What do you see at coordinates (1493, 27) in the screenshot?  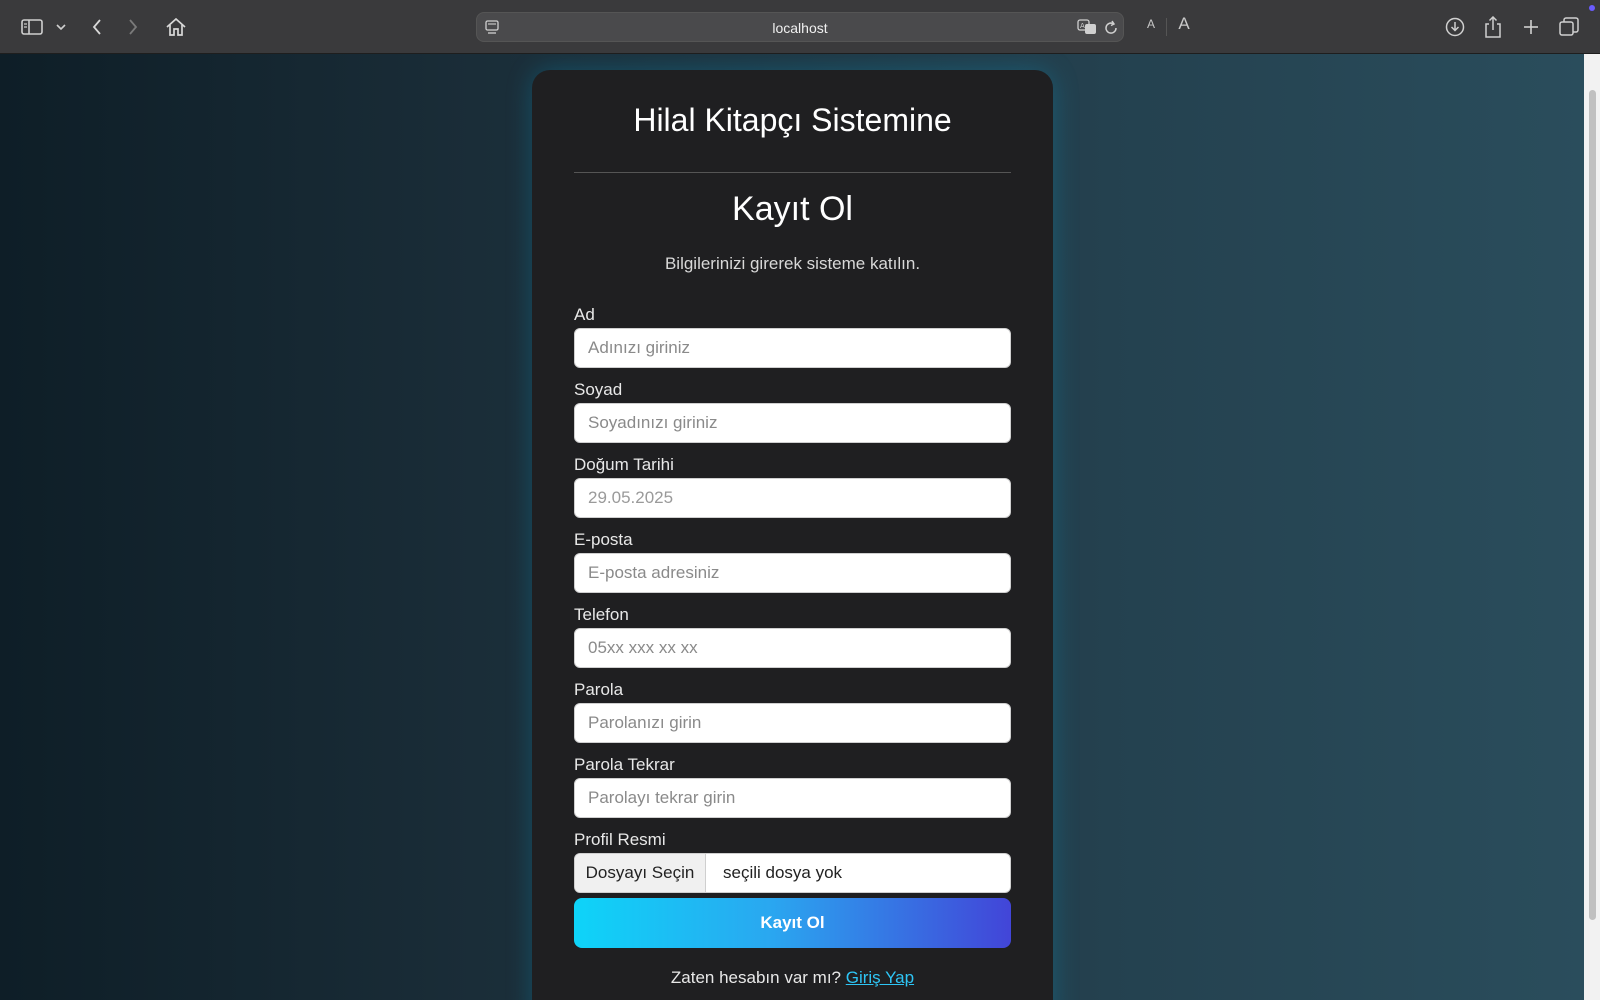 I see `share-icon` at bounding box center [1493, 27].